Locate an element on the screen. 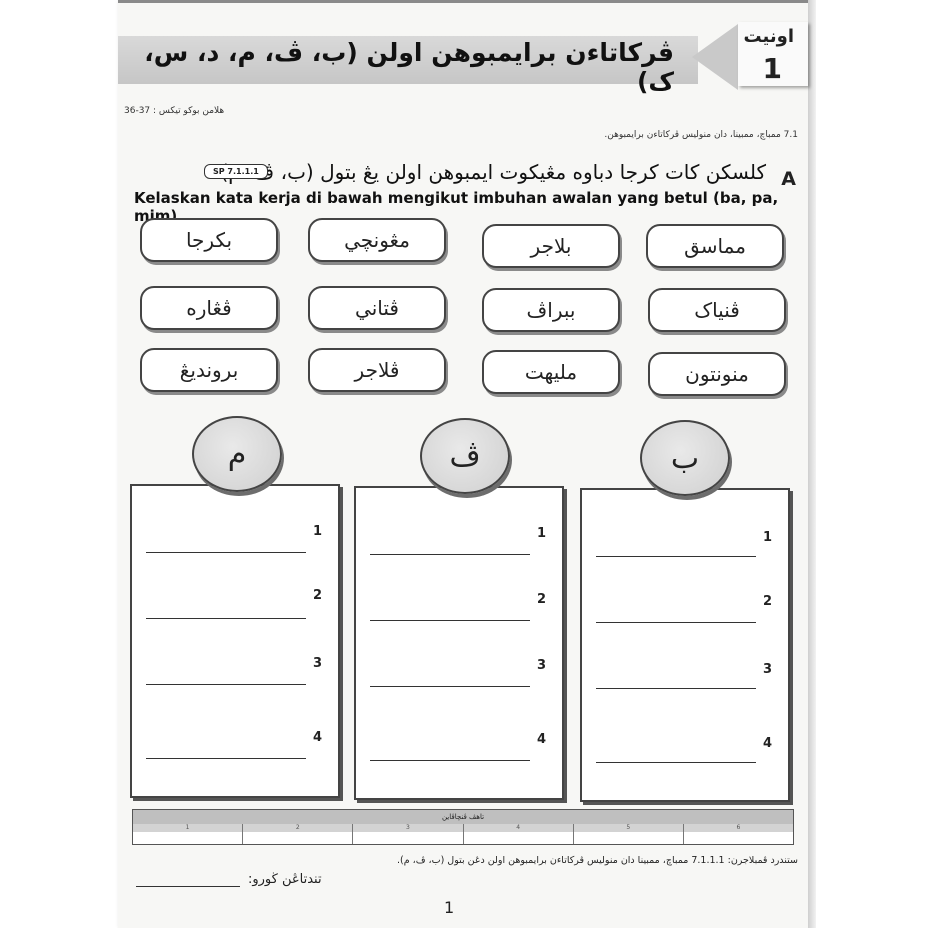 The width and height of the screenshot is (928, 928). word-box: ڤنياک is located at coordinates (717, 310).